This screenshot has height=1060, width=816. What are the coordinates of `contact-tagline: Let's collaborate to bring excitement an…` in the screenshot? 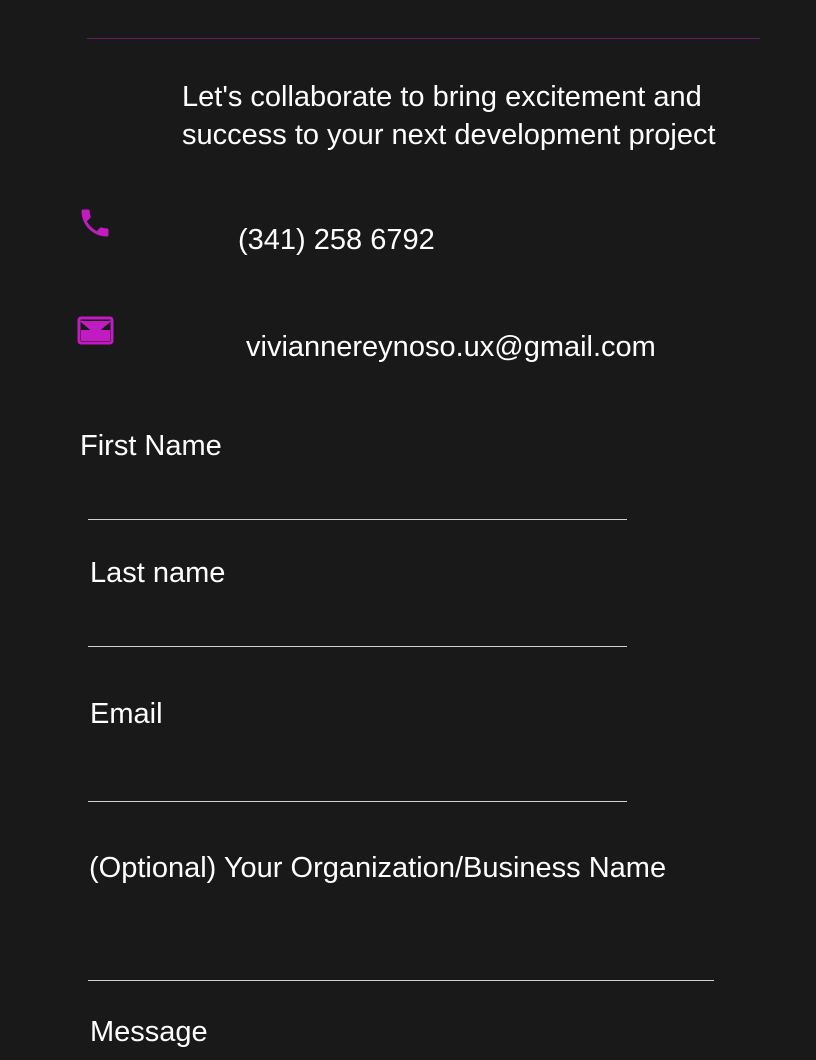 It's located at (449, 116).